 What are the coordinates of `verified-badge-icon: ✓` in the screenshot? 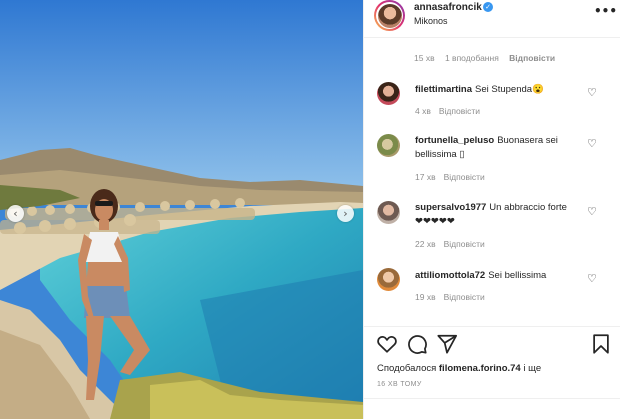 It's located at (488, 7).